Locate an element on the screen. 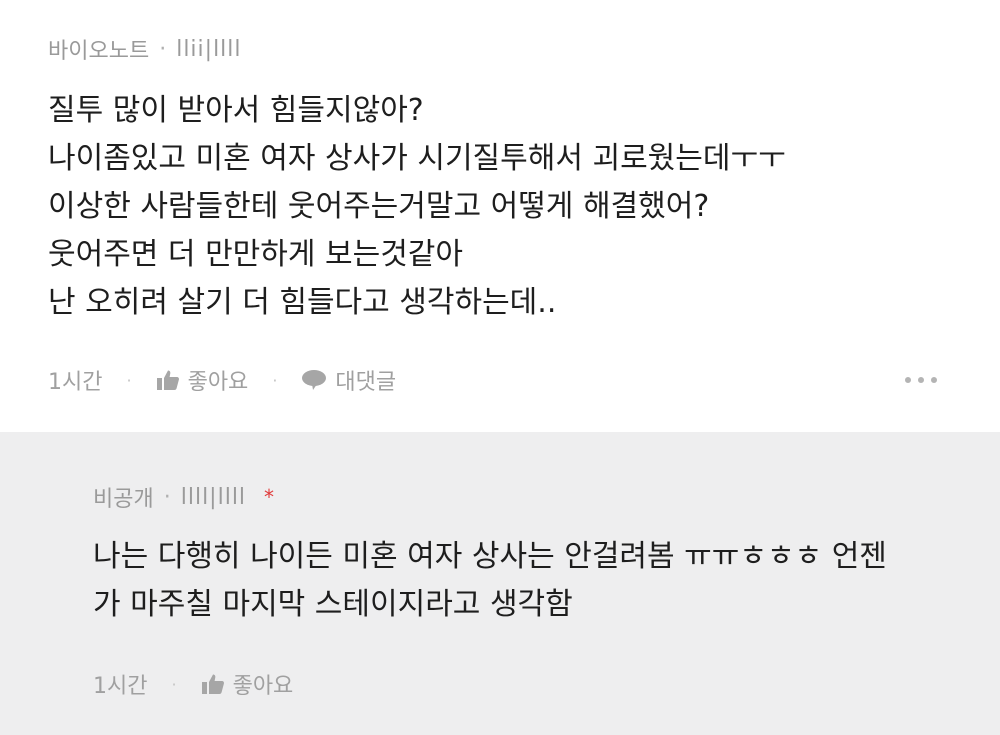 The width and height of the screenshot is (1000, 735). comment-line: 질투 많이 받아서 힘들지않아? is located at coordinates (236, 110).